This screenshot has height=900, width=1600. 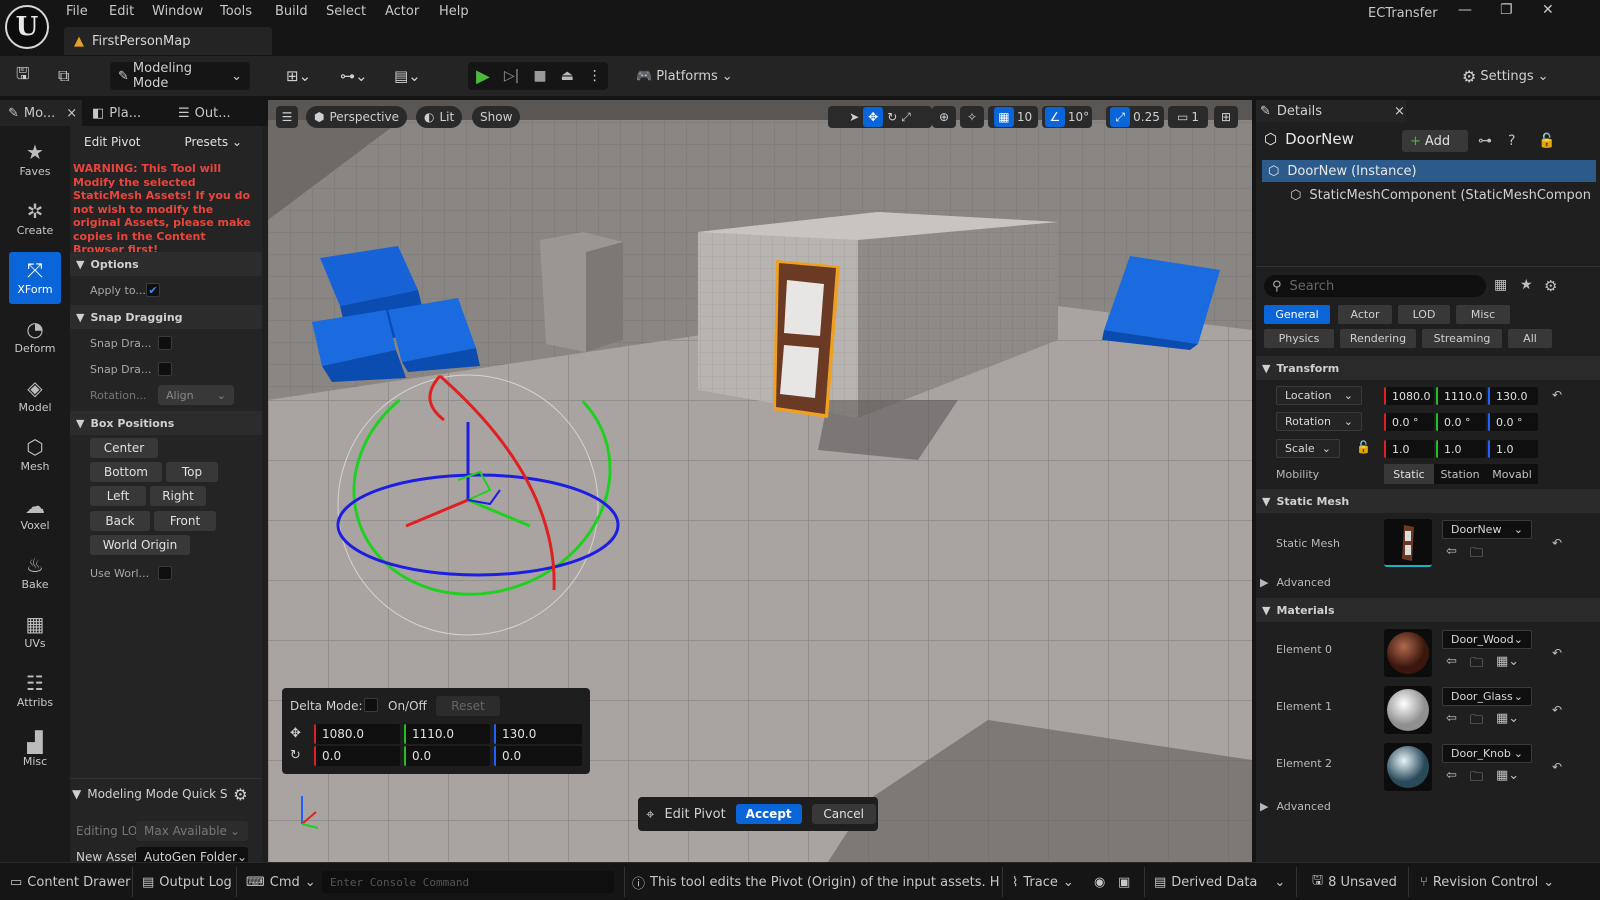 What do you see at coordinates (35, 514) in the screenshot?
I see `mode-voxel: ☁ Voxel` at bounding box center [35, 514].